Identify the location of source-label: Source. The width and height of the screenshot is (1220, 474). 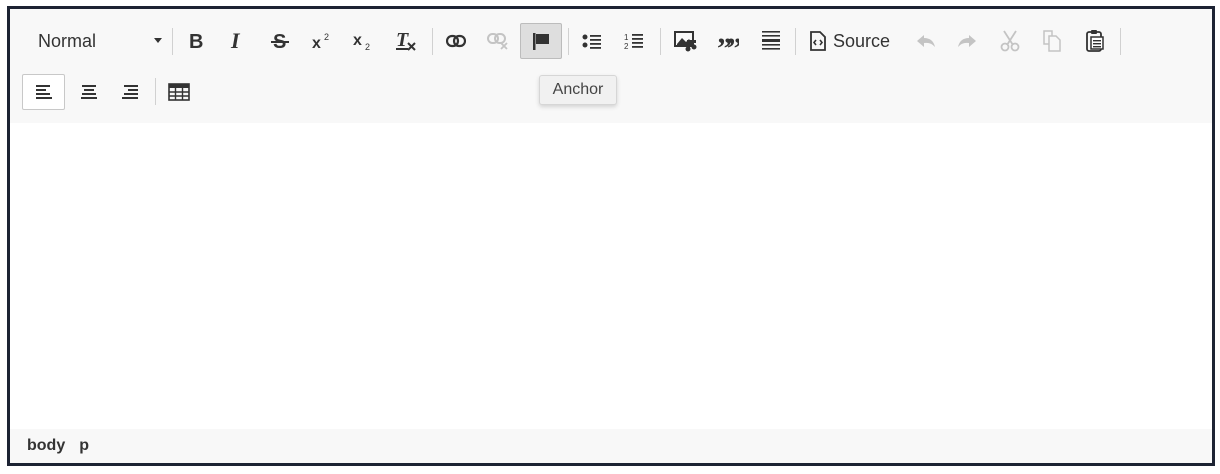
(862, 40).